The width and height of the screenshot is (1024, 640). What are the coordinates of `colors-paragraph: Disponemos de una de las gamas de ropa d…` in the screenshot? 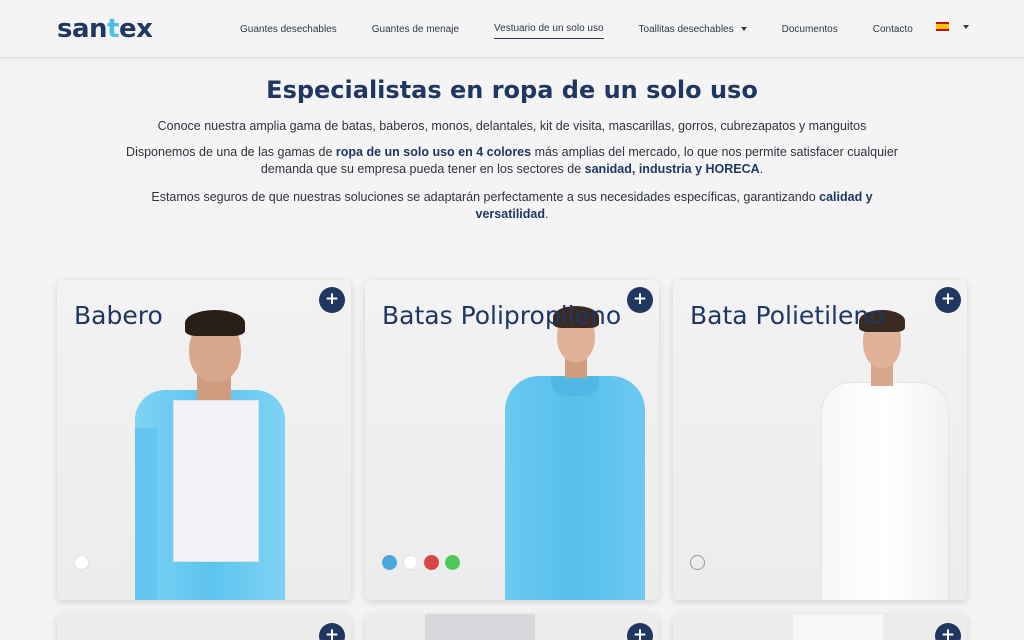 It's located at (512, 161).